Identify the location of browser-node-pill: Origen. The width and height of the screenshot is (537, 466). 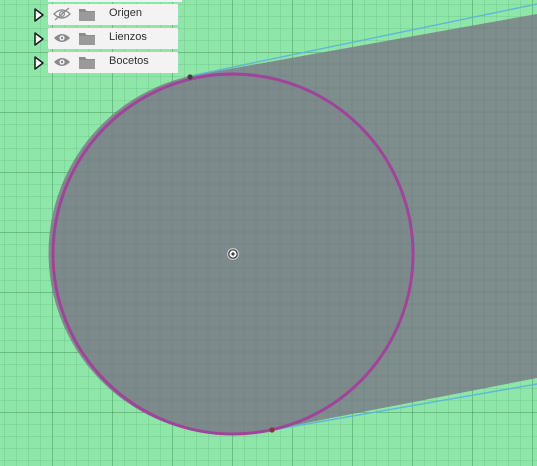
(113, 14).